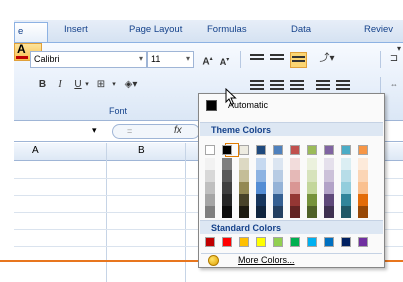 This screenshot has height=282, width=403. I want to click on align-right-icon, so click(297, 86).